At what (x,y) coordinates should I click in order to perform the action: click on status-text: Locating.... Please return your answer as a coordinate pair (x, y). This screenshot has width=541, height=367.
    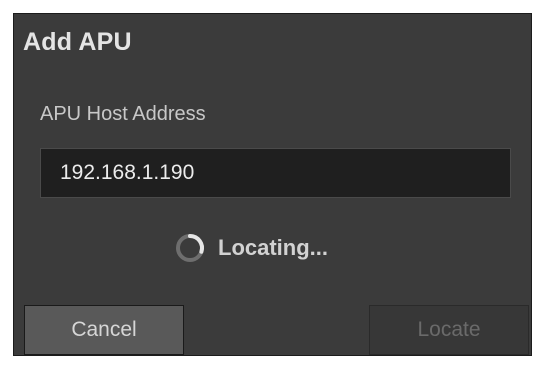
    Looking at the image, I should click on (273, 247).